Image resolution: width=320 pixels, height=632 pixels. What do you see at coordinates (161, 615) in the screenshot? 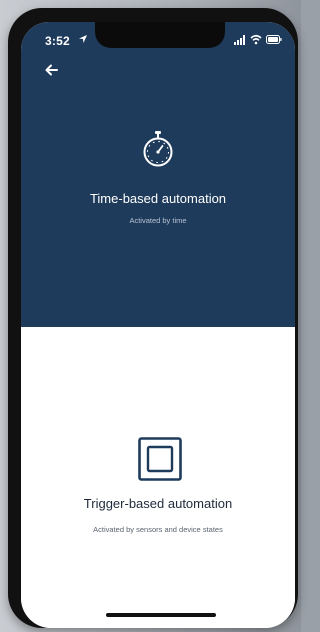
I see `home-indicator` at bounding box center [161, 615].